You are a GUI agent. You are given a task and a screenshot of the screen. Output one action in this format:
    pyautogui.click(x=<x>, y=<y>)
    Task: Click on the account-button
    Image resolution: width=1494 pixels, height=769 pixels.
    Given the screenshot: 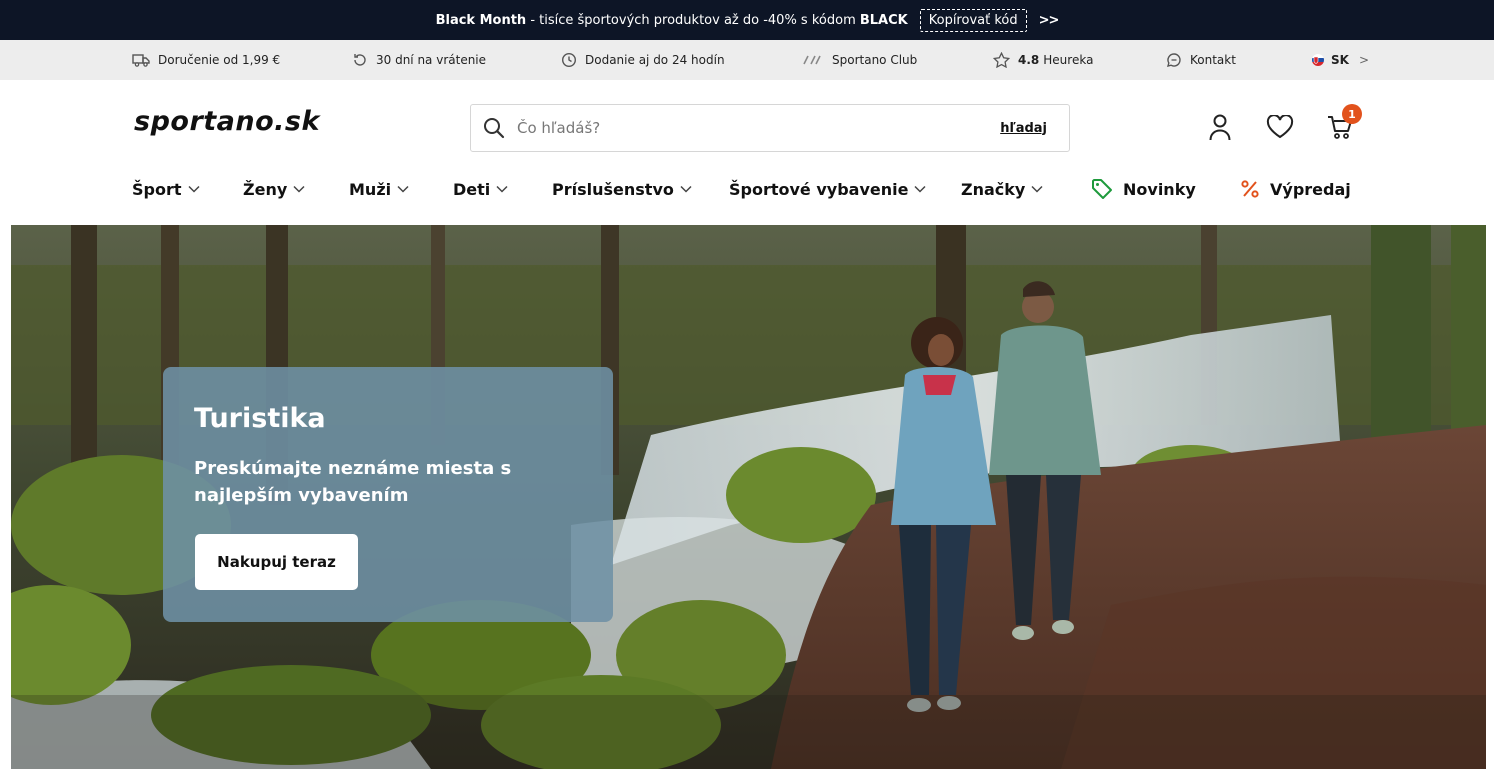 What is the action you would take?
    pyautogui.click(x=1220, y=127)
    